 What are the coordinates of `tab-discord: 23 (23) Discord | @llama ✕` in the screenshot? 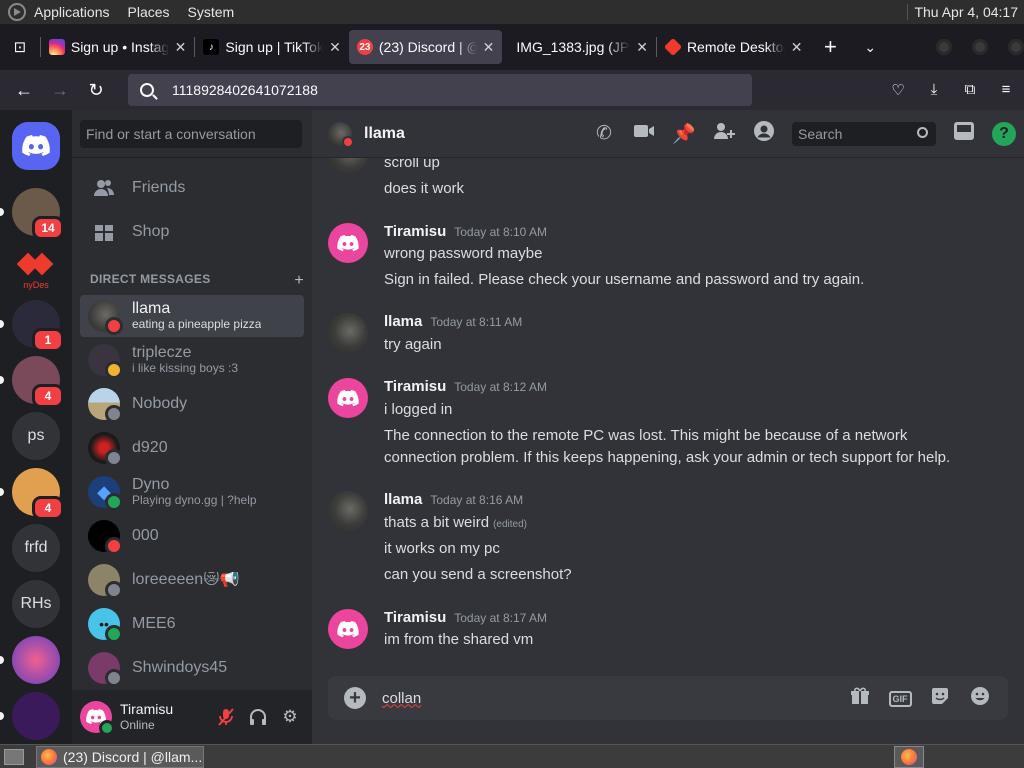 It's located at (425, 47).